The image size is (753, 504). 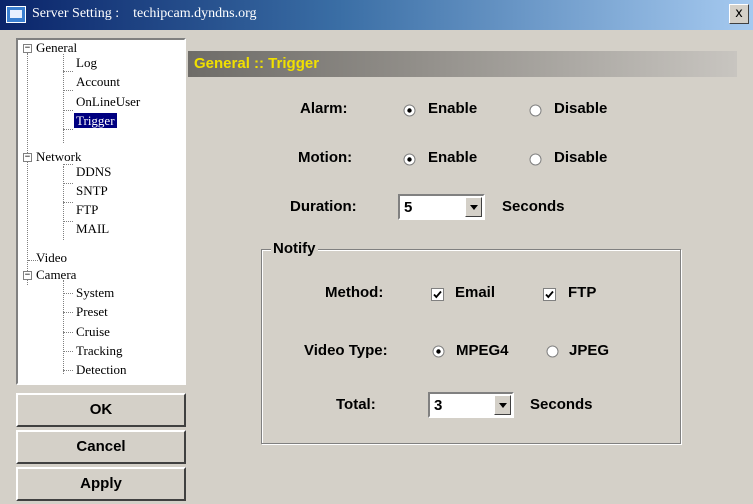 What do you see at coordinates (408, 207) in the screenshot?
I see `duration-value: 5` at bounding box center [408, 207].